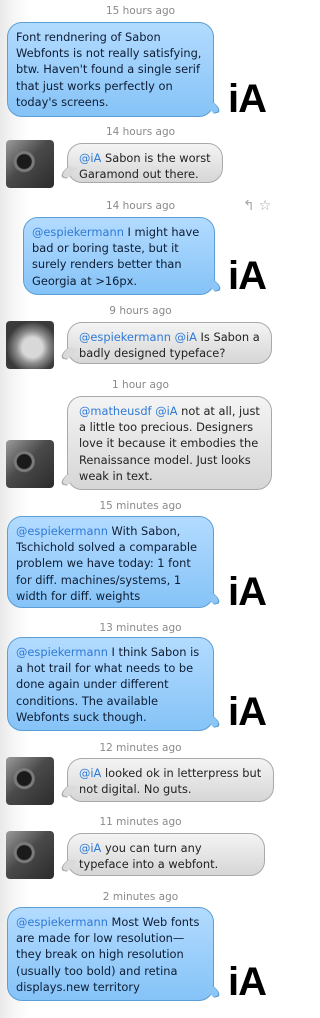  What do you see at coordinates (140, 748) in the screenshot?
I see `timestamp: 12 minutes ago` at bounding box center [140, 748].